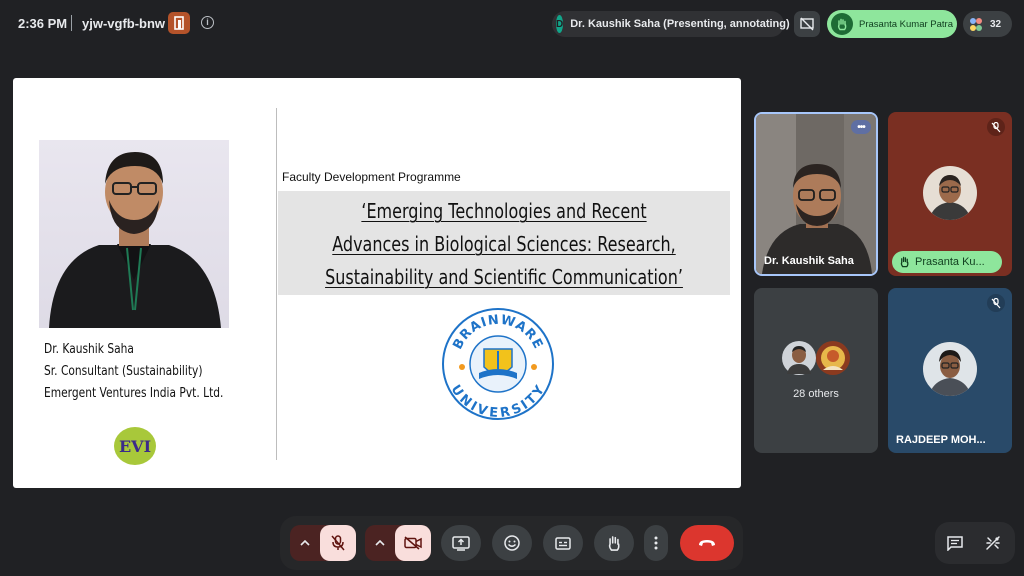  Describe the element at coordinates (123, 371) in the screenshot. I see `speaker-role: Sr. Consultant (Sustainability)` at that location.